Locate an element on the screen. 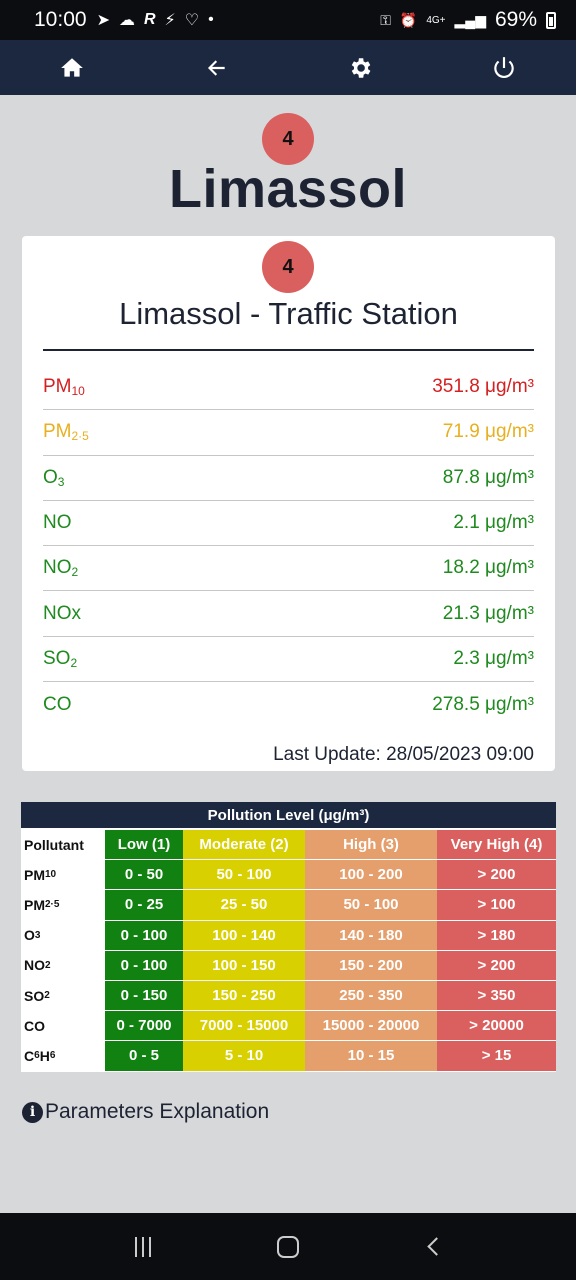 Image resolution: width=576 pixels, height=1280 pixels. back-system-button is located at coordinates (433, 1247).